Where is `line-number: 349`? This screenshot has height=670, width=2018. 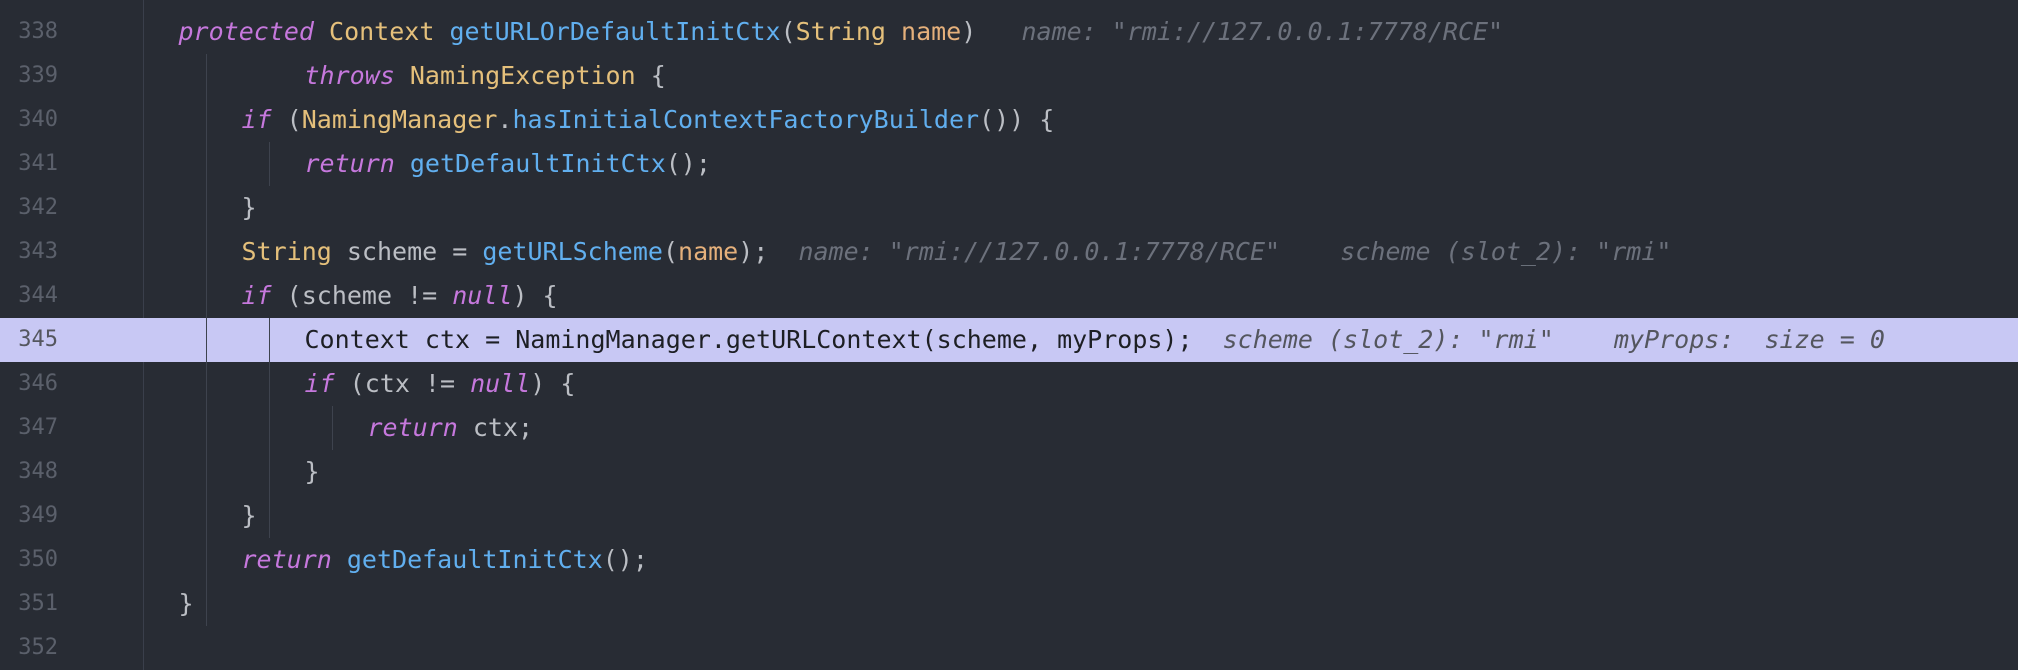 line-number: 349 is located at coordinates (29, 516).